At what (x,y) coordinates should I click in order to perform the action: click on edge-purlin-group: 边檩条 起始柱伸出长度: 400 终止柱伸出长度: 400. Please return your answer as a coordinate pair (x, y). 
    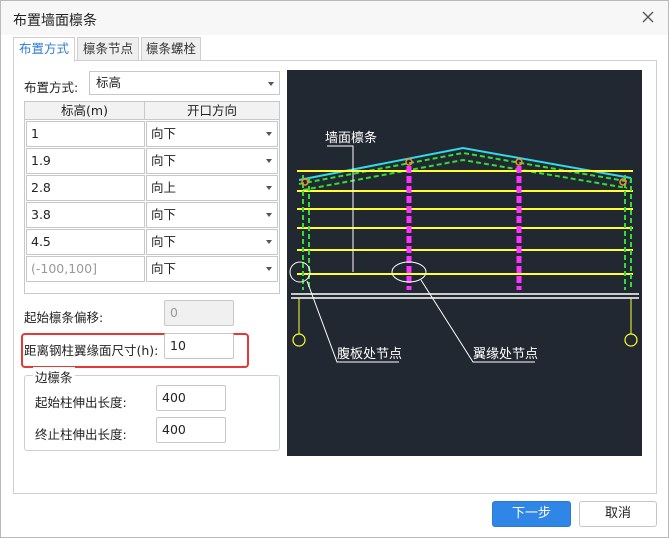
    Looking at the image, I should click on (152, 409).